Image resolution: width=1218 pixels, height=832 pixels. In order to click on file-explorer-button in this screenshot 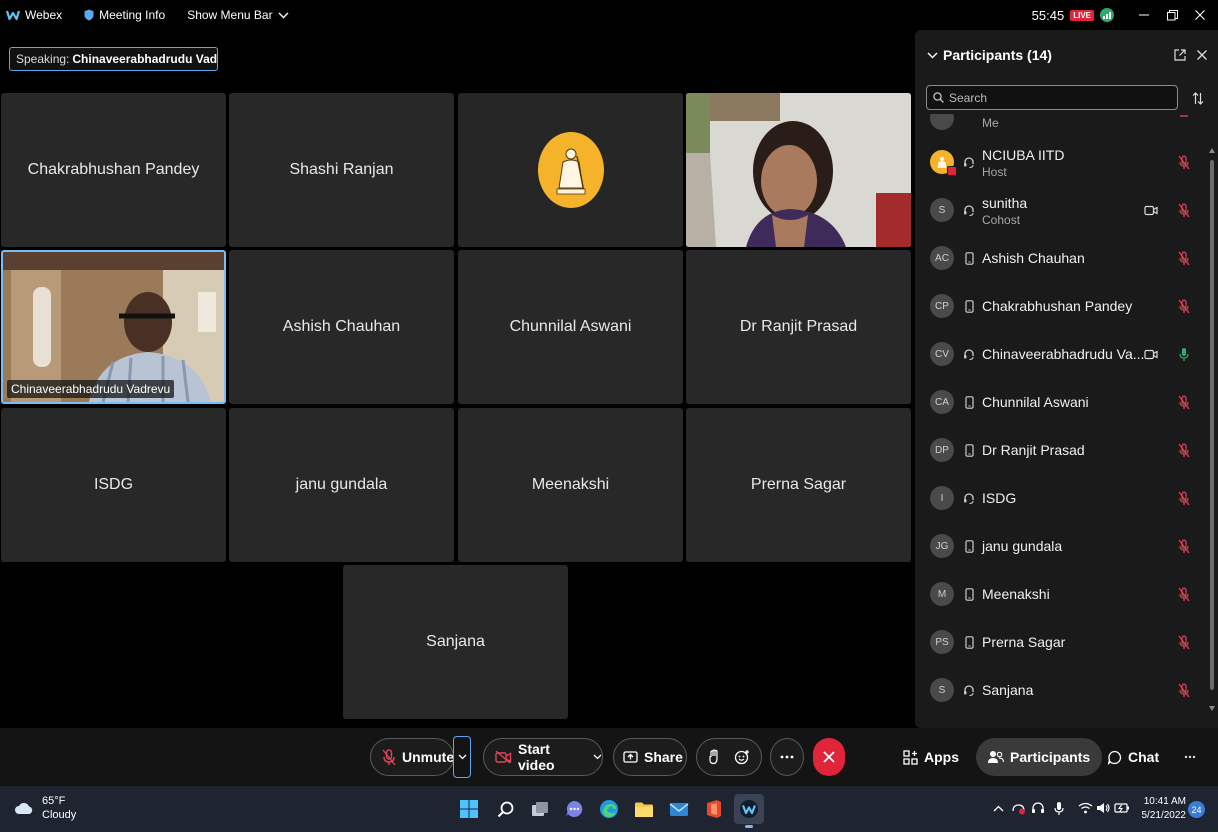, I will do `click(644, 809)`.